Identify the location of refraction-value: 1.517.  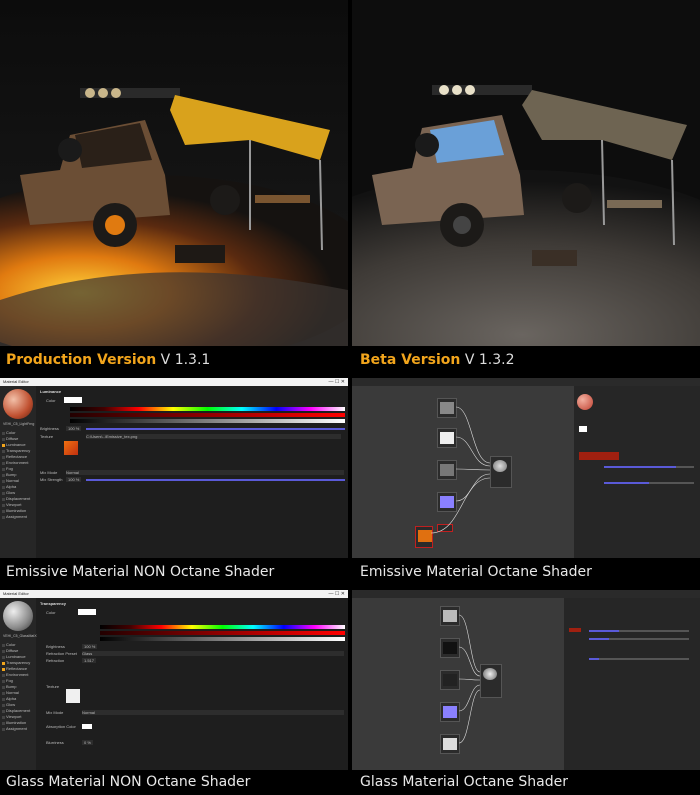
(89, 660).